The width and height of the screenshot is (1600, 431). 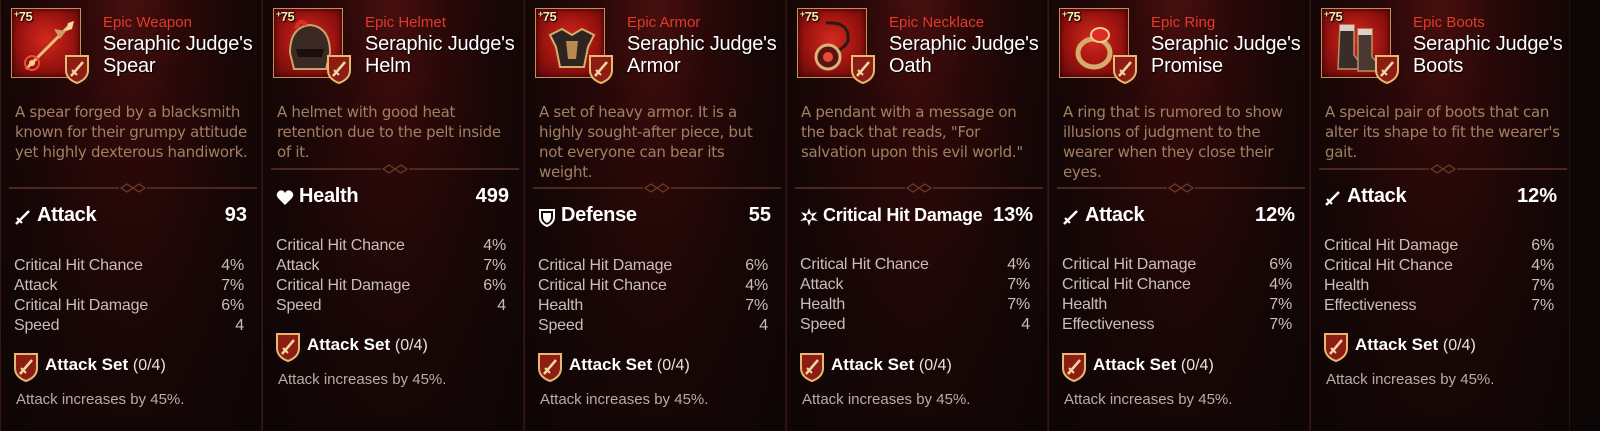 I want to click on main-stat: Attack 93, so click(x=130, y=217).